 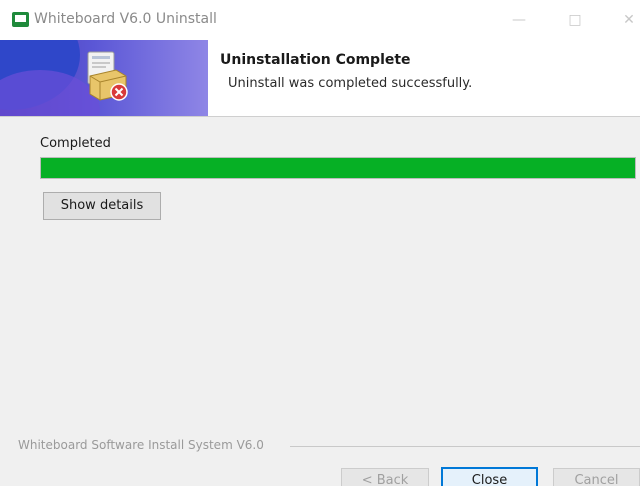 I want to click on header-subtitle: Uninstall was completed successfully., so click(x=350, y=83).